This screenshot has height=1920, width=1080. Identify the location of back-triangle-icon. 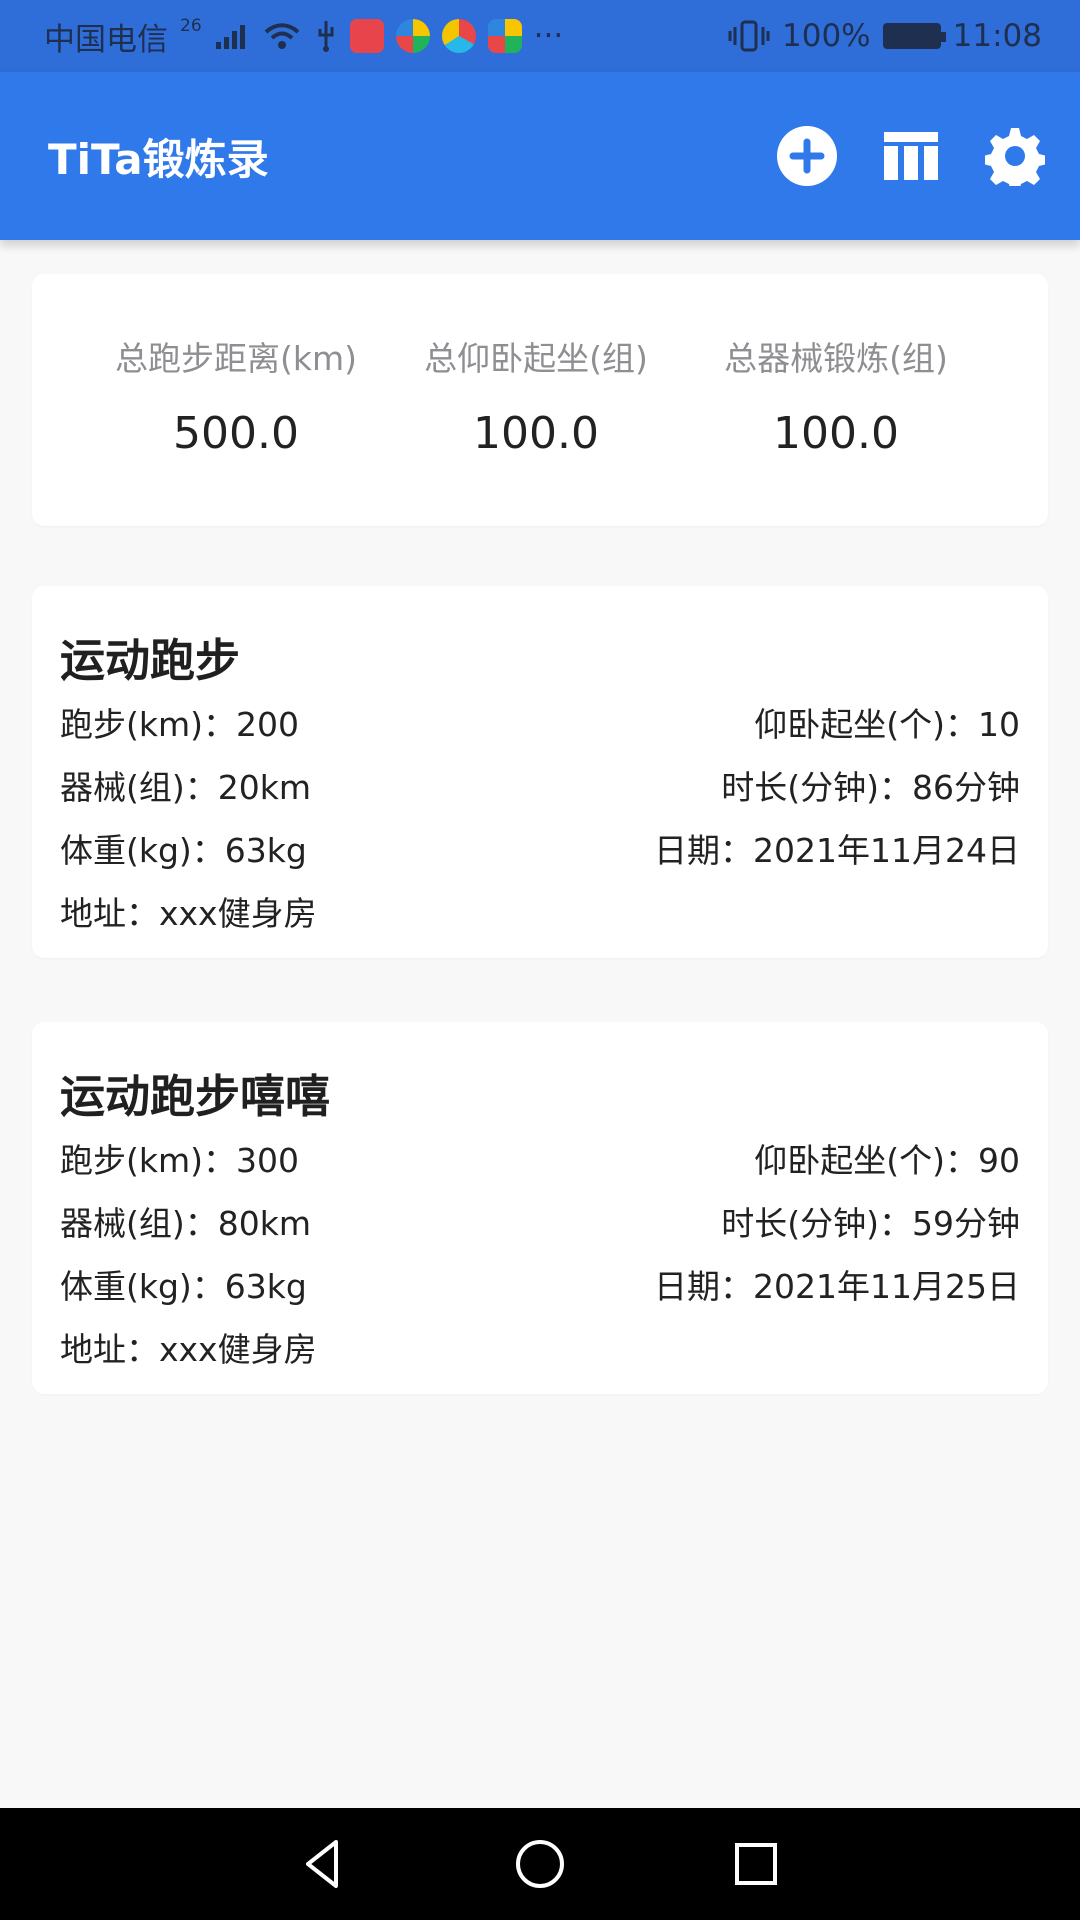
(322, 1864).